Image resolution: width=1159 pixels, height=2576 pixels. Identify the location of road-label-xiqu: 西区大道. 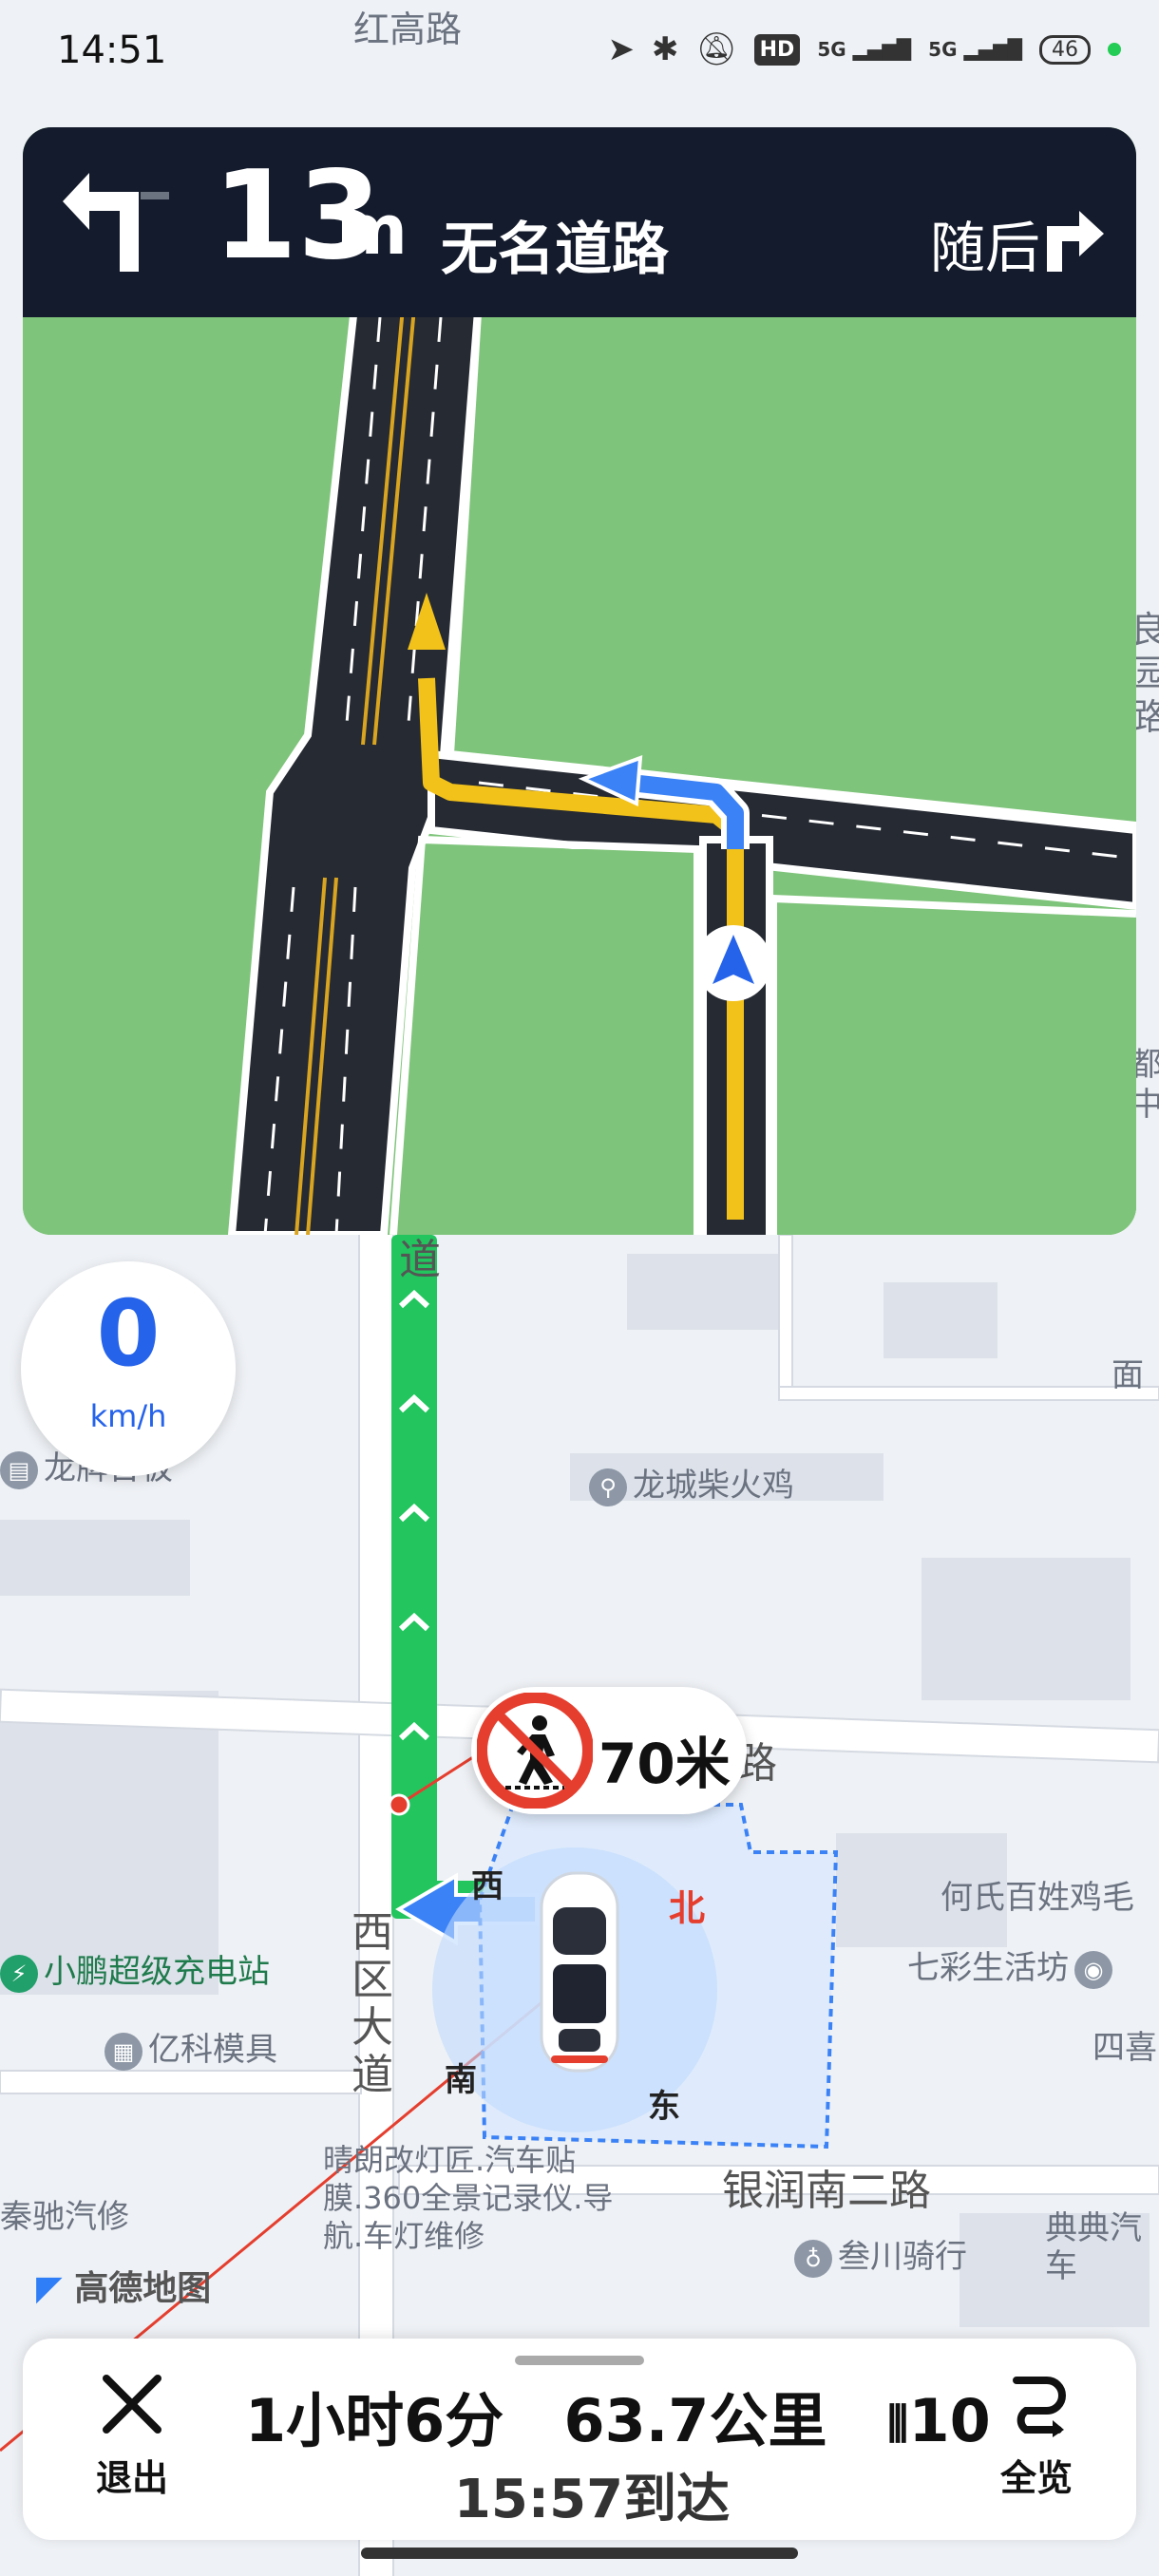
(372, 2004).